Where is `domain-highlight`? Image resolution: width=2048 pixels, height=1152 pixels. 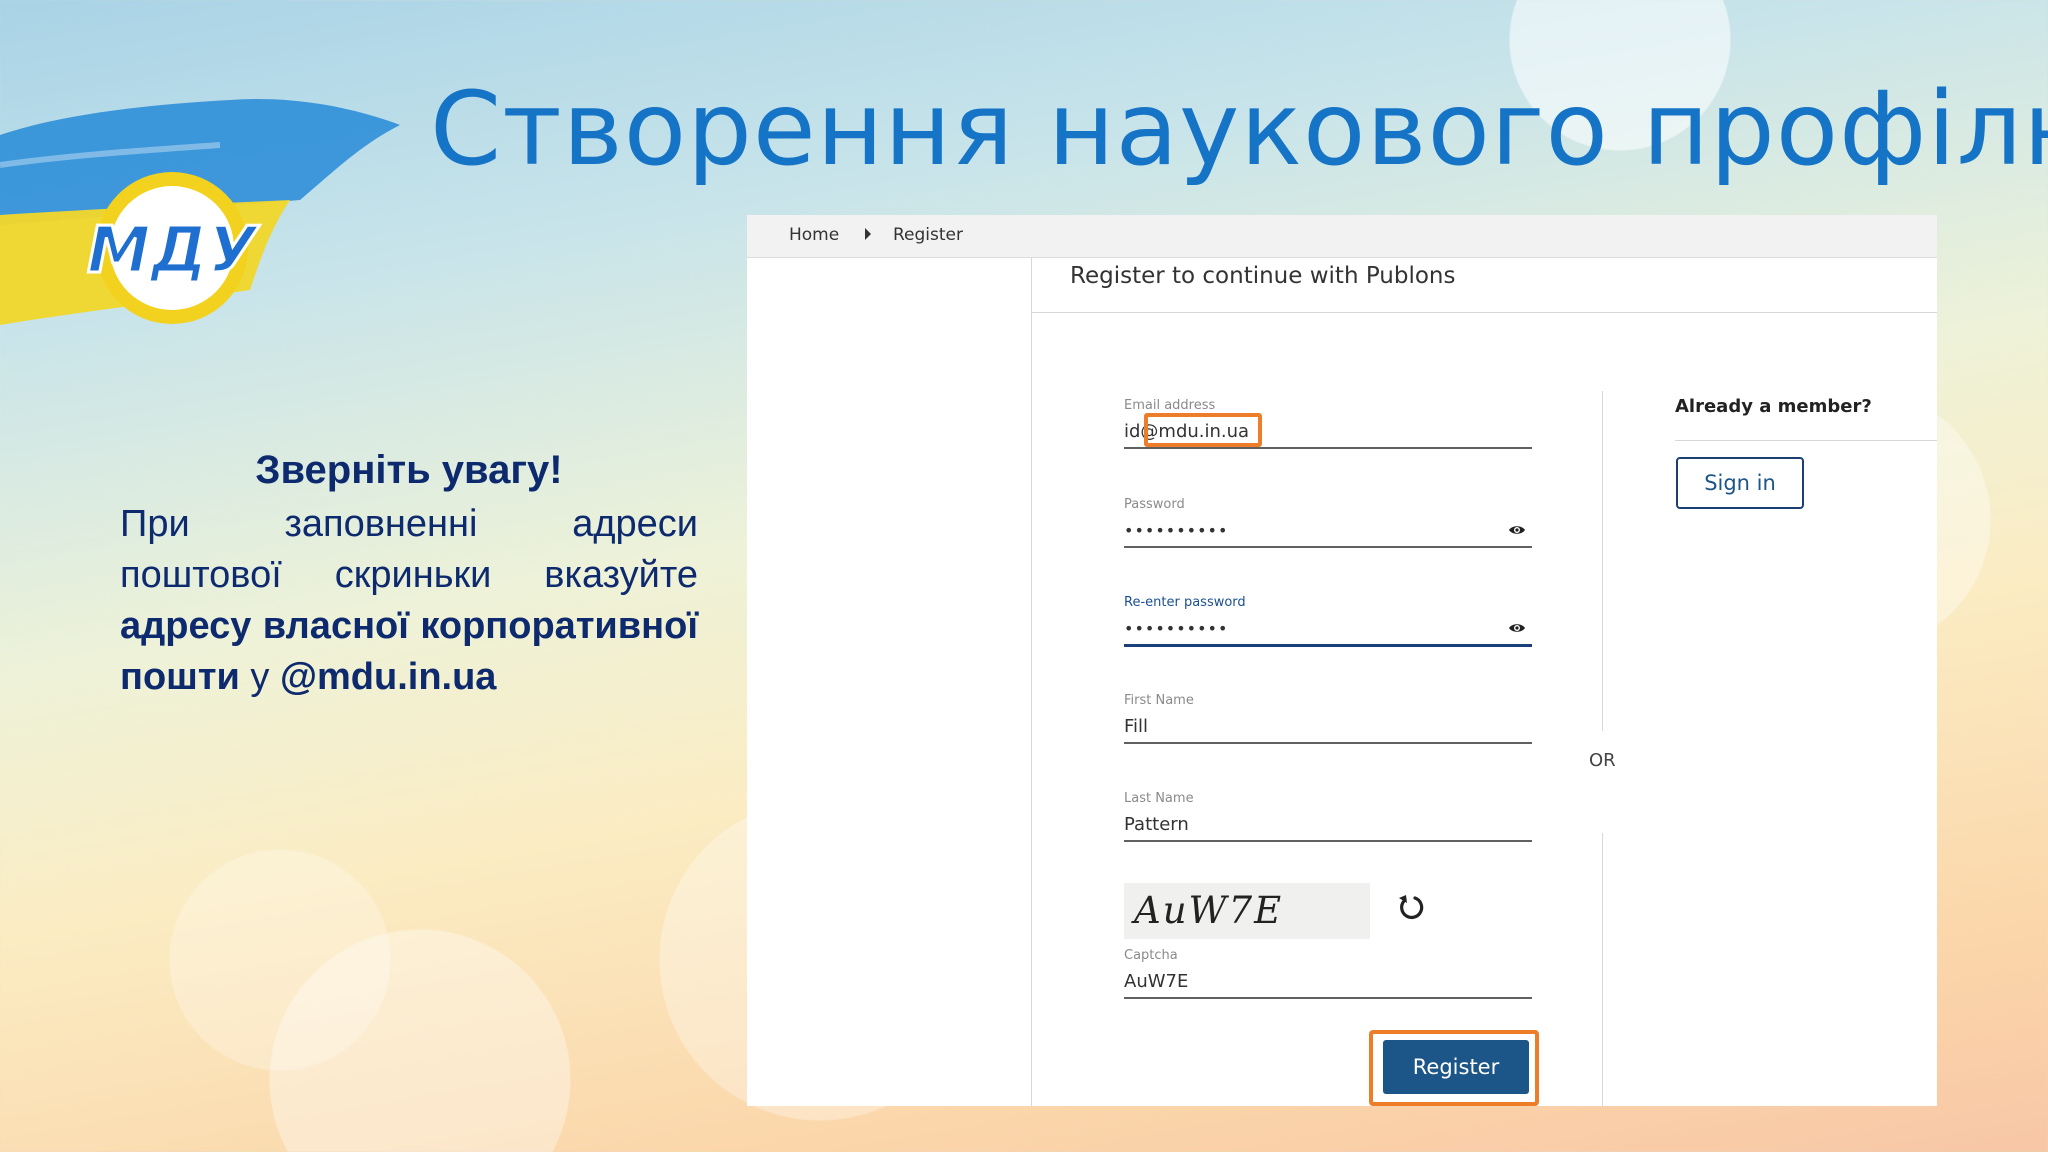 domain-highlight is located at coordinates (1203, 430).